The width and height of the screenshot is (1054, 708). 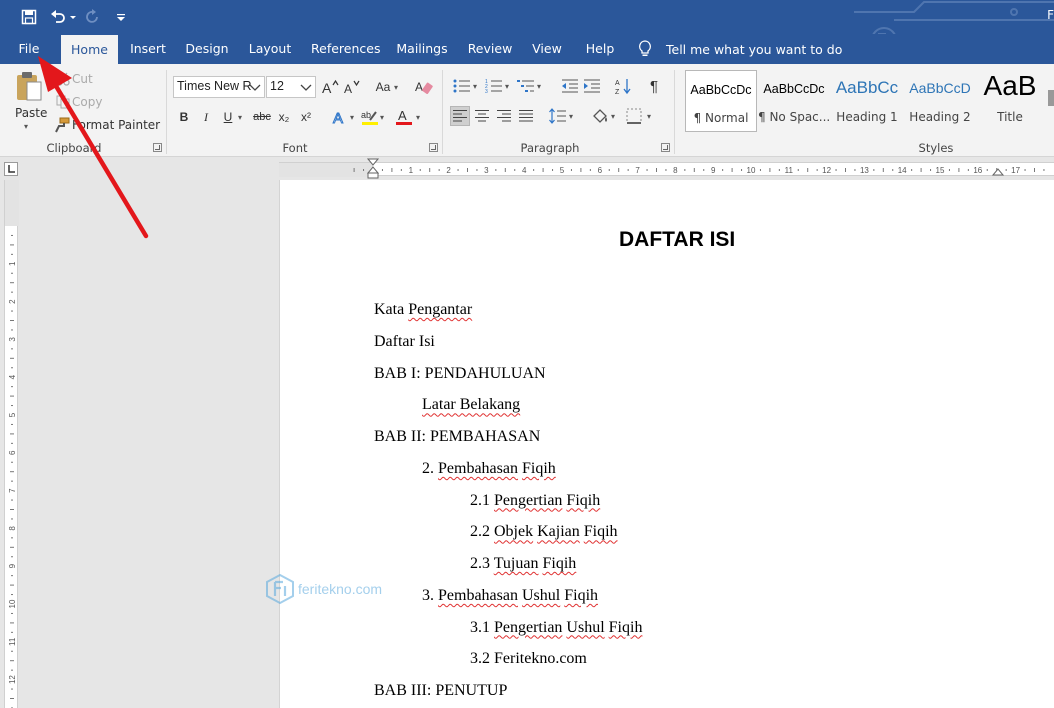 I want to click on superscript-button: x², so click(x=306, y=117).